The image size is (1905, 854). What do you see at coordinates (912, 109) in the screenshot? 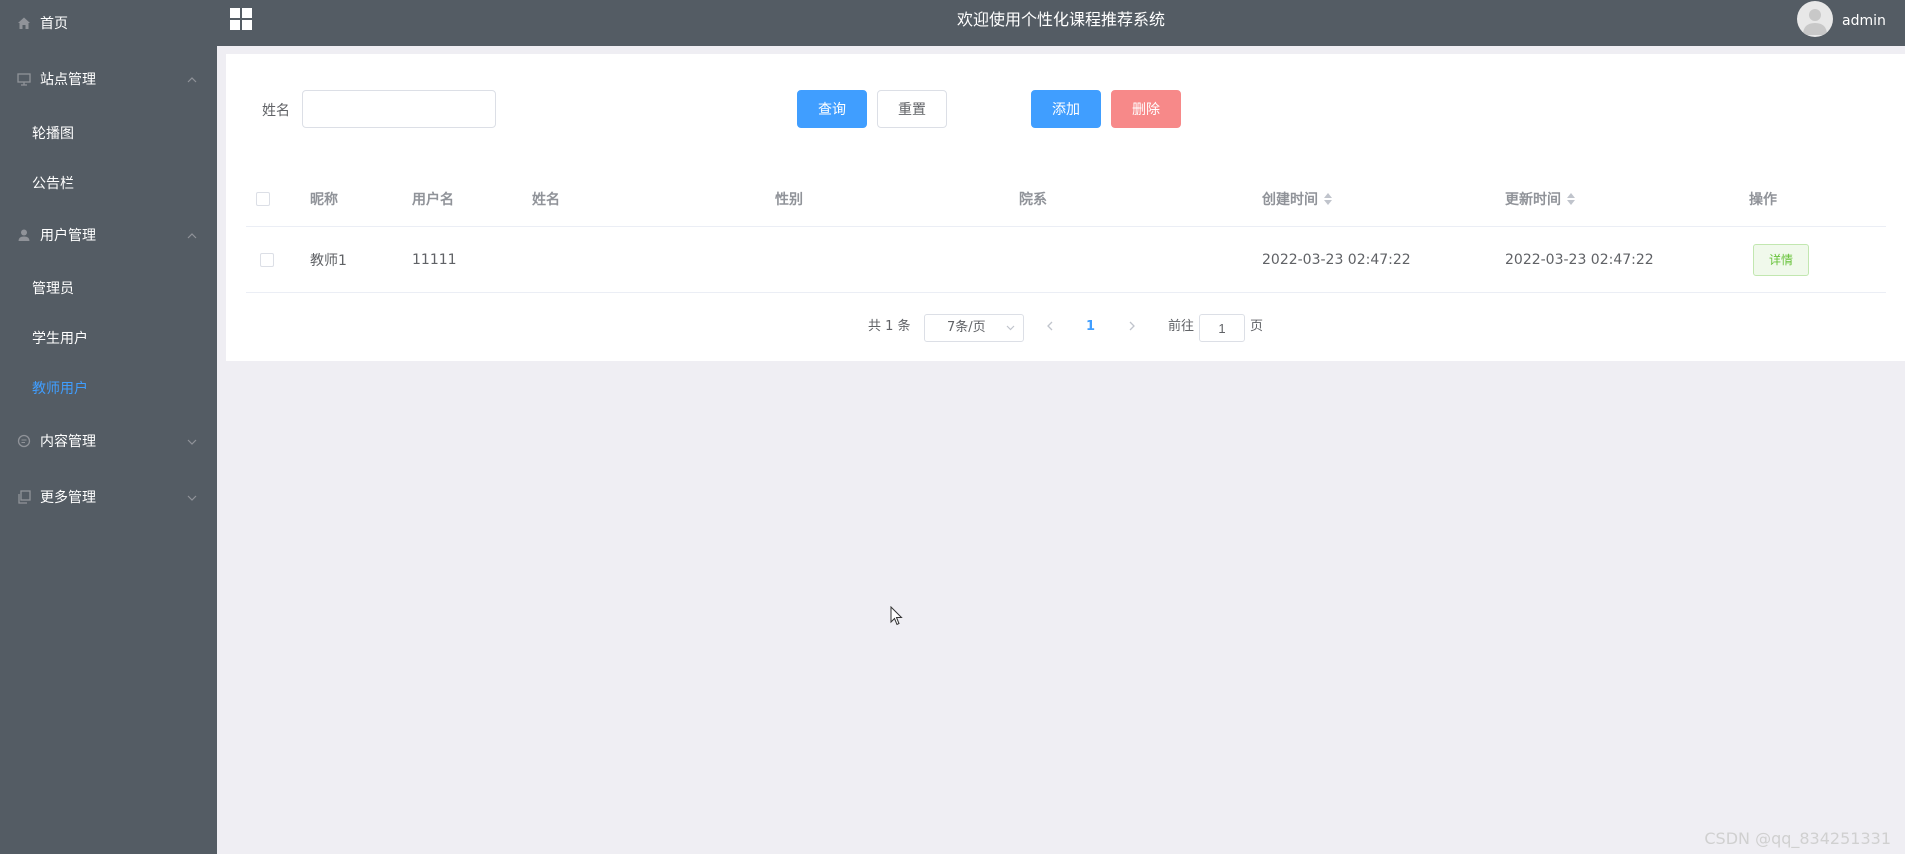
I see `reset-button: 重置` at bounding box center [912, 109].